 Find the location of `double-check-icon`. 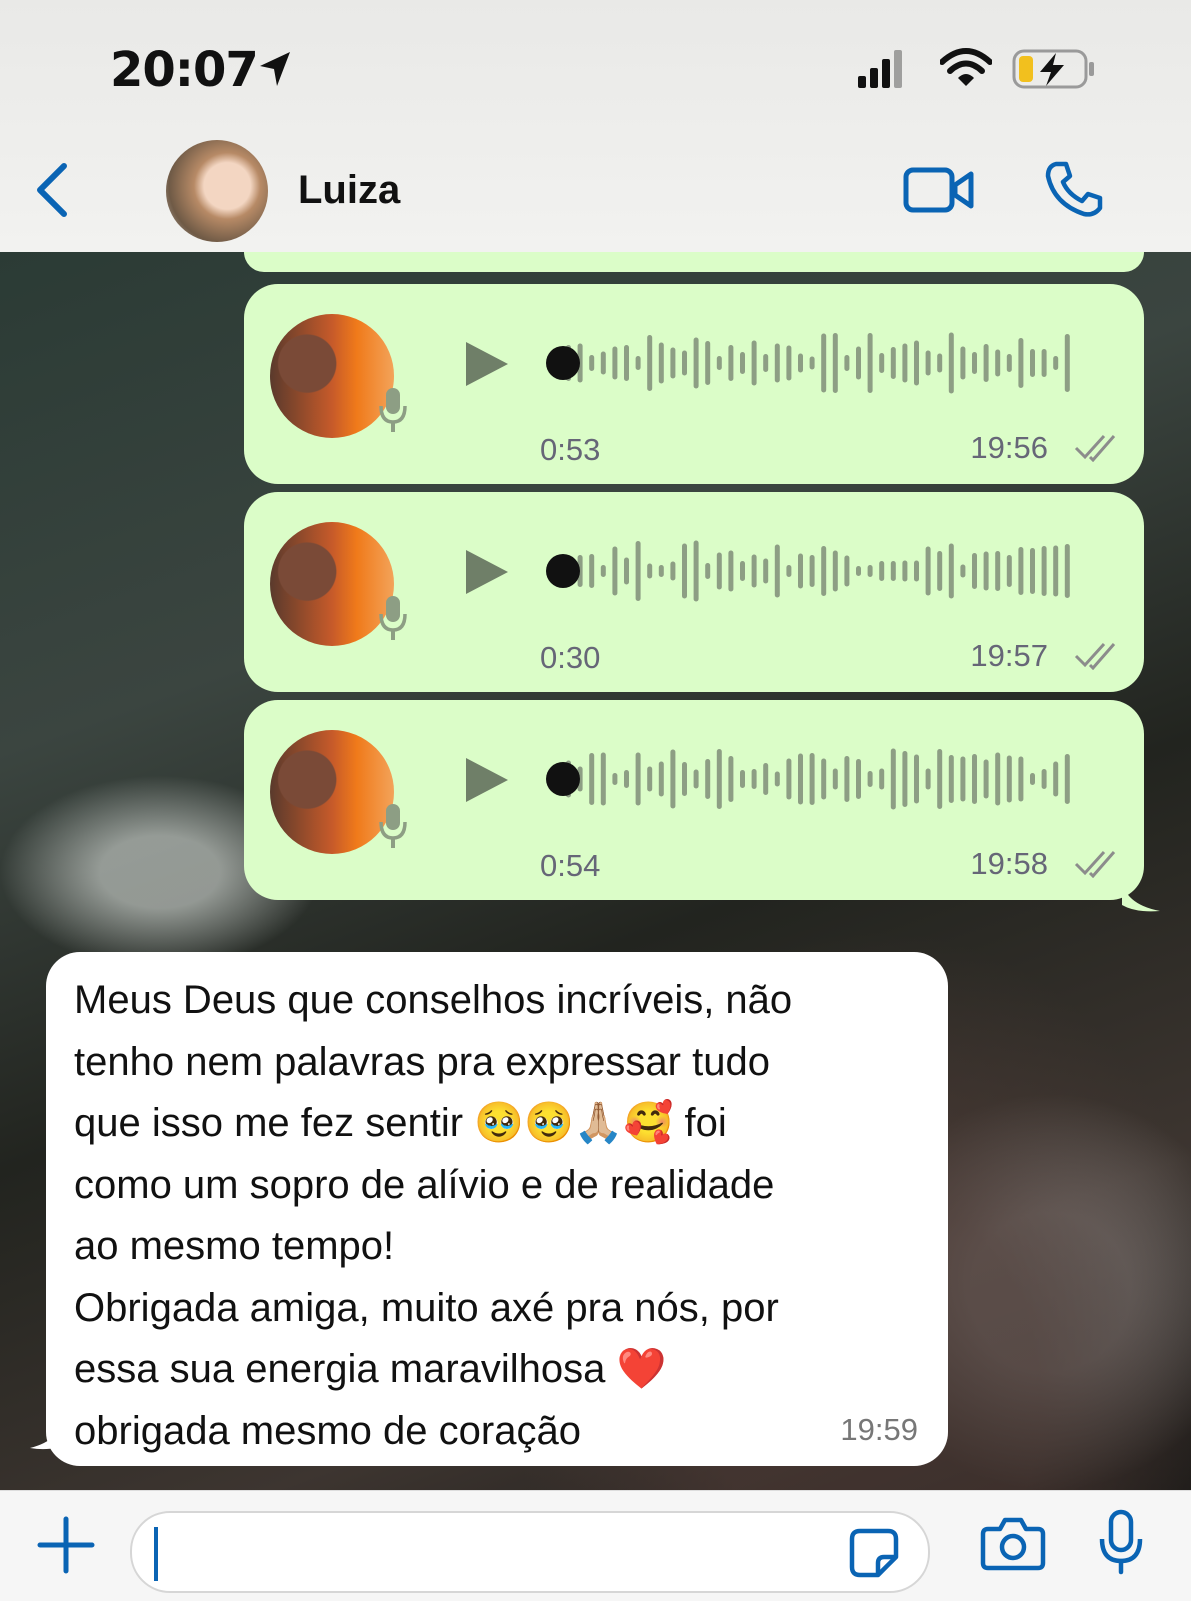

double-check-icon is located at coordinates (1095, 656).